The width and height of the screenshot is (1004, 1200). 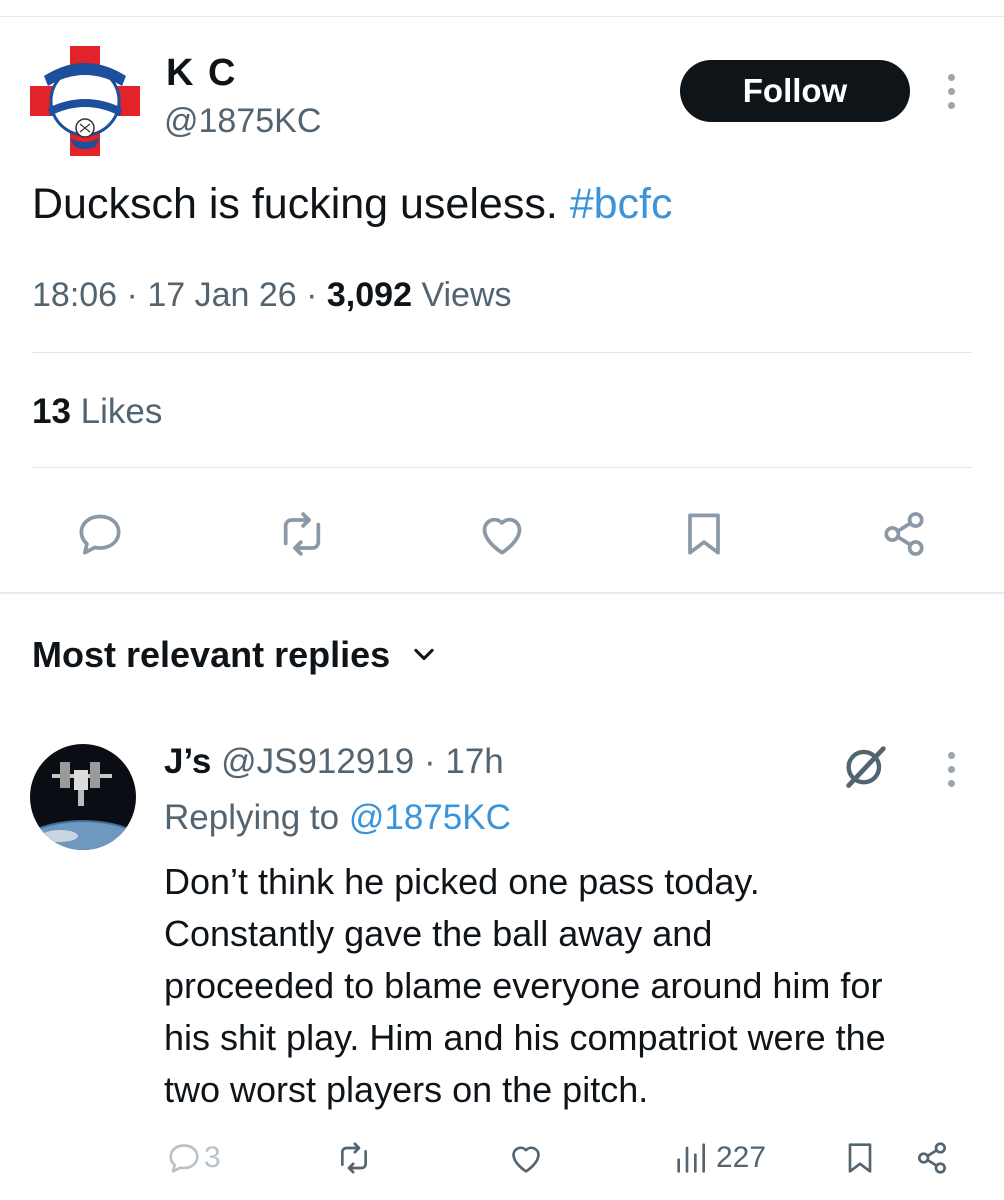 What do you see at coordinates (369, 295) in the screenshot?
I see `views-count: 3,092` at bounding box center [369, 295].